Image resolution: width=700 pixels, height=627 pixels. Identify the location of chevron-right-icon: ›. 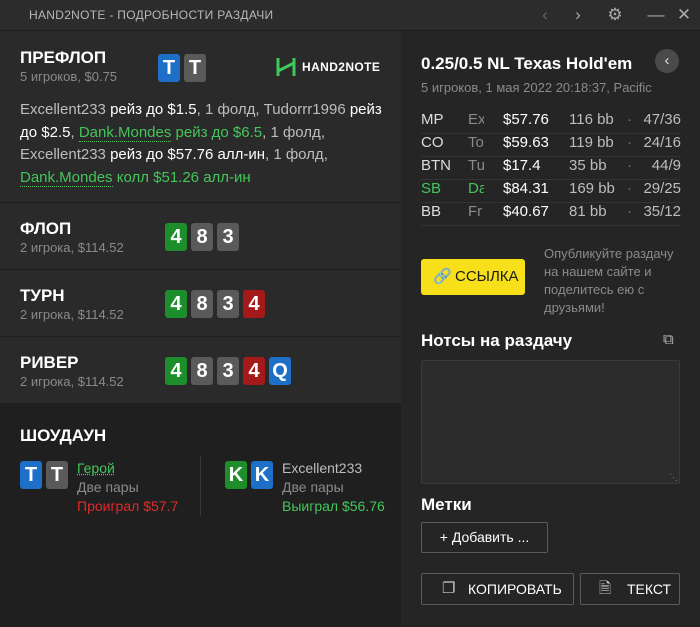
(578, 15).